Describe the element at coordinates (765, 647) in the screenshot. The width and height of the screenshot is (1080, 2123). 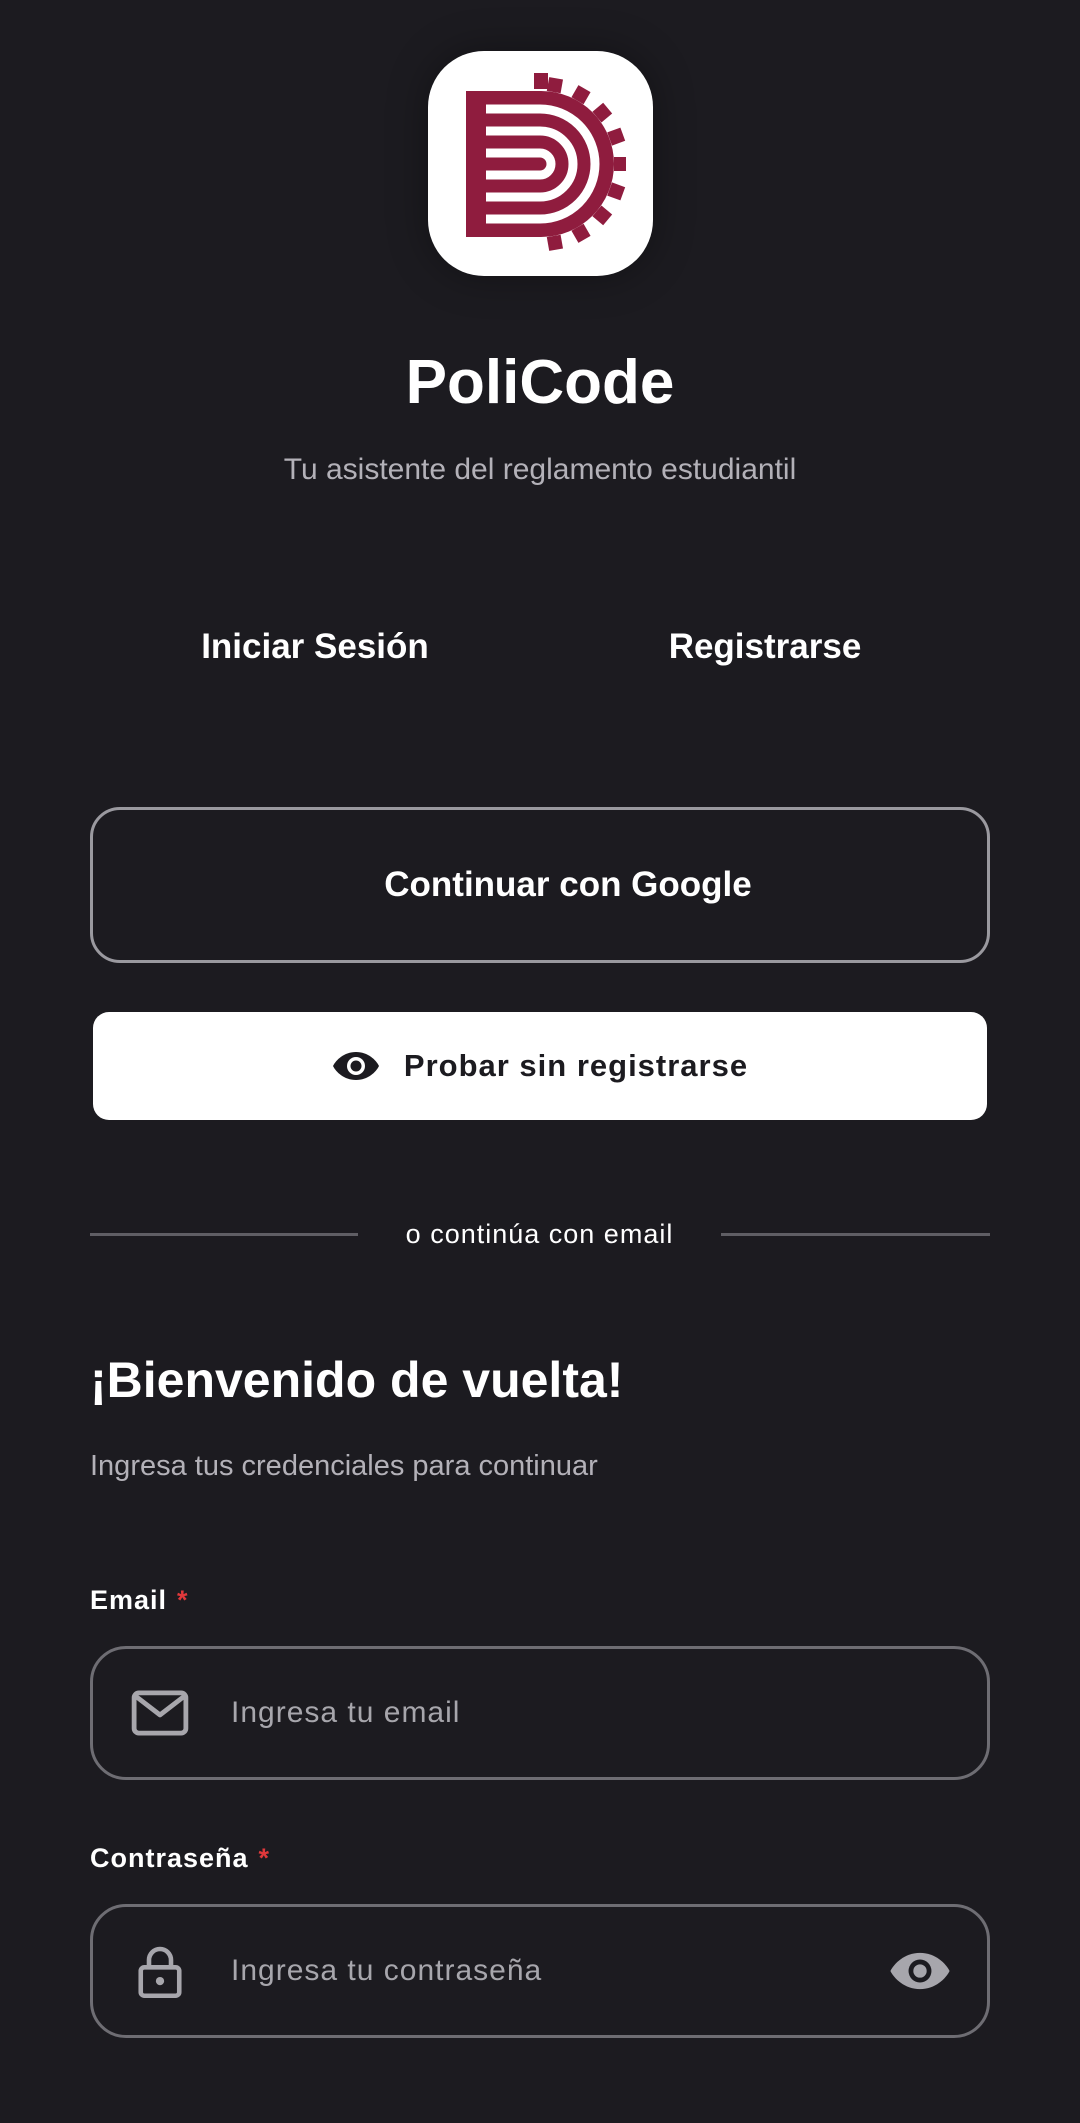
I see `tab-register: Registrarse` at that location.